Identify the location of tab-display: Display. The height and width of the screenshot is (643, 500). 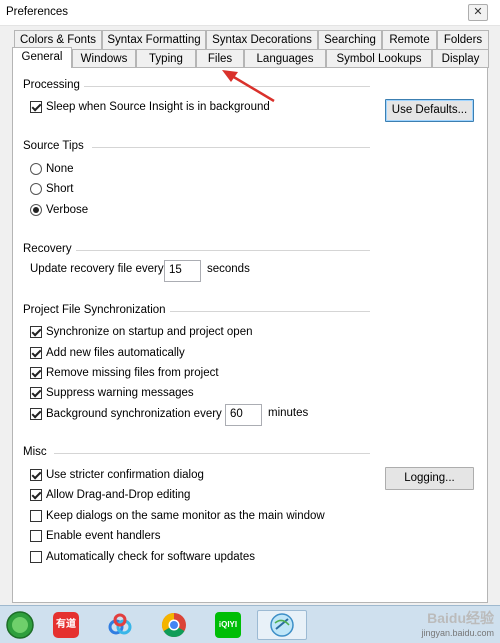
(460, 58).